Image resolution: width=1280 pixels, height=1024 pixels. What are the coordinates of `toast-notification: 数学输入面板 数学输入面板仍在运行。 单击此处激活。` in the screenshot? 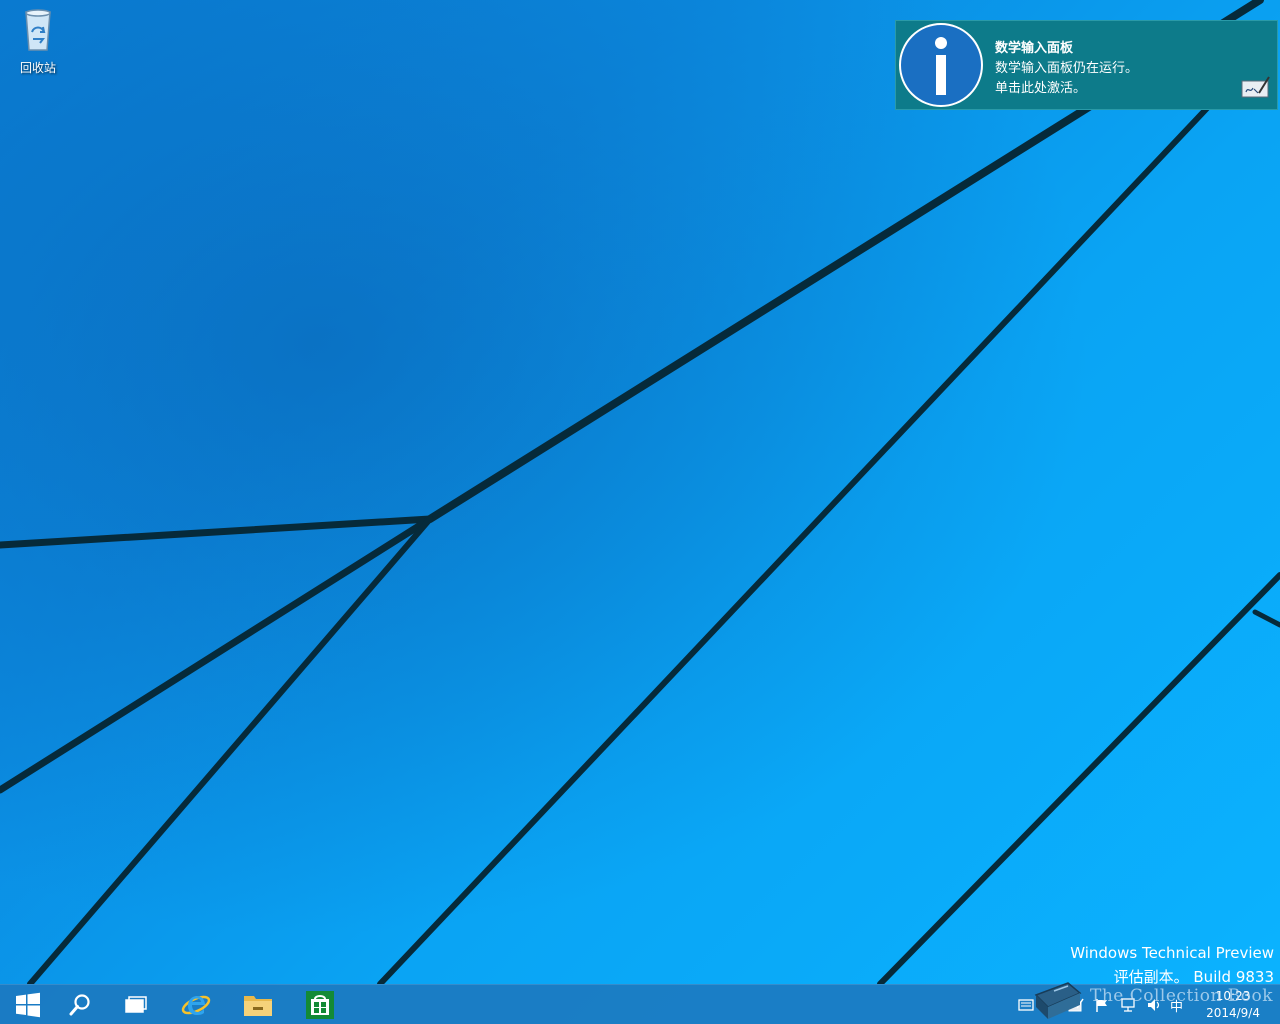 It's located at (1086, 65).